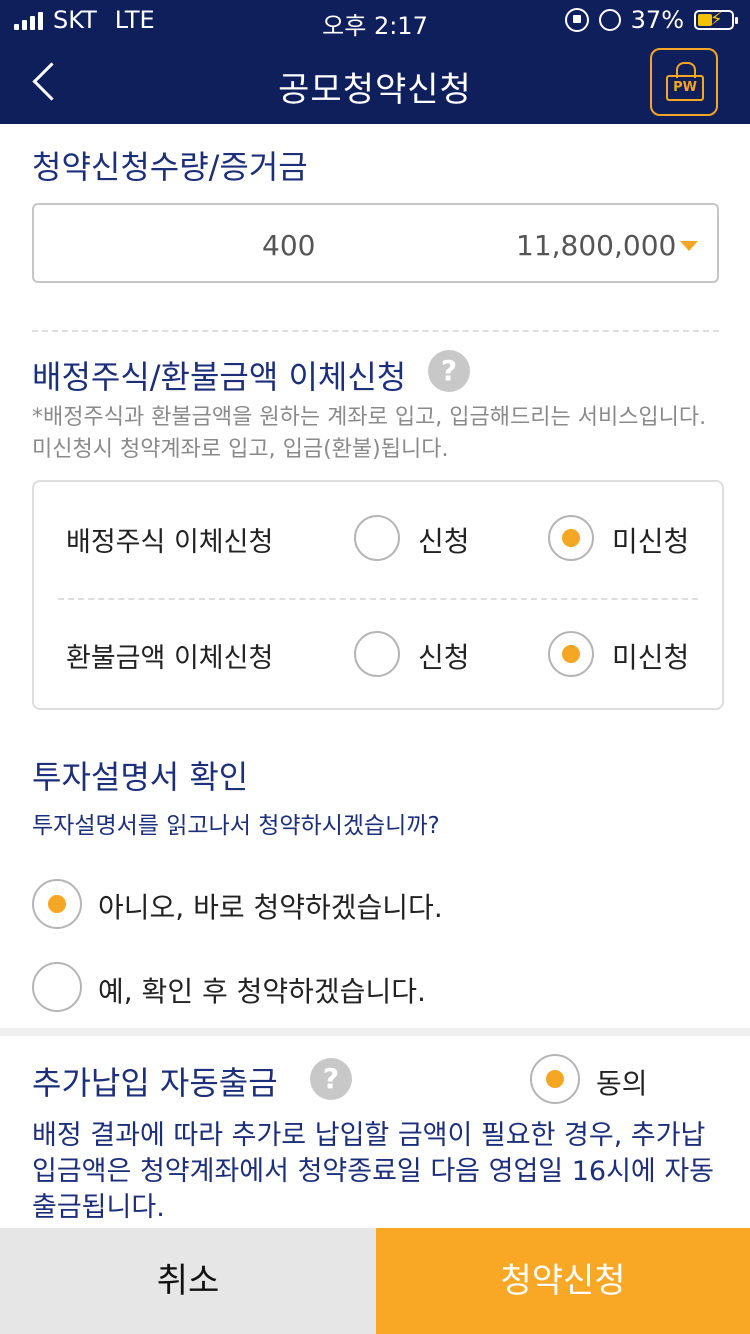  What do you see at coordinates (651, 657) in the screenshot?
I see `refund-transfer-not-apply-label: 미신청` at bounding box center [651, 657].